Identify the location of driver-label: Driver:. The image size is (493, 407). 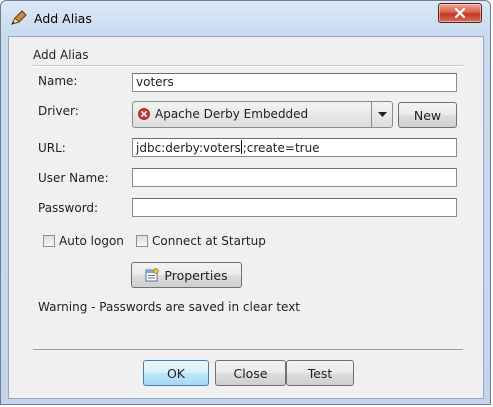
(58, 111).